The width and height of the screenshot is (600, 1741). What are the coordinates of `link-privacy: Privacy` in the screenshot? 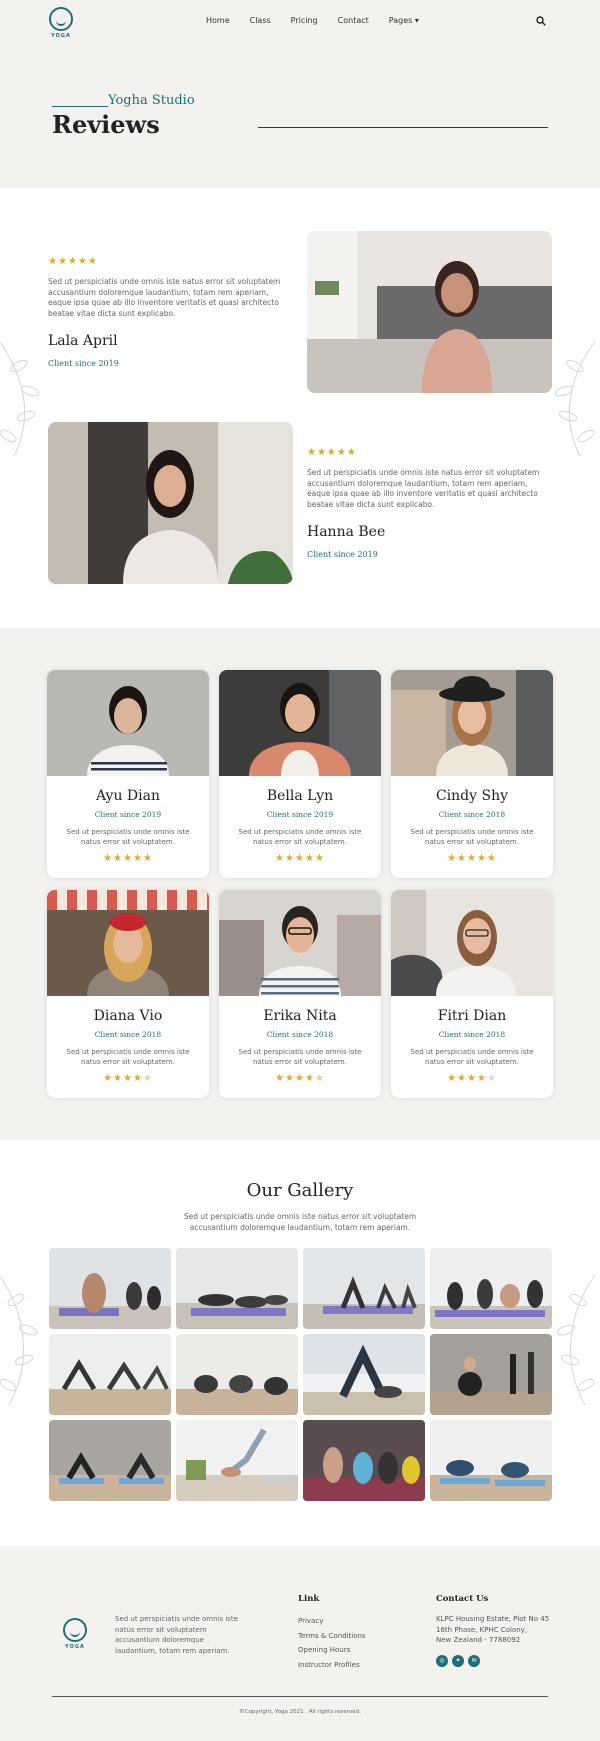 It's located at (332, 1621).